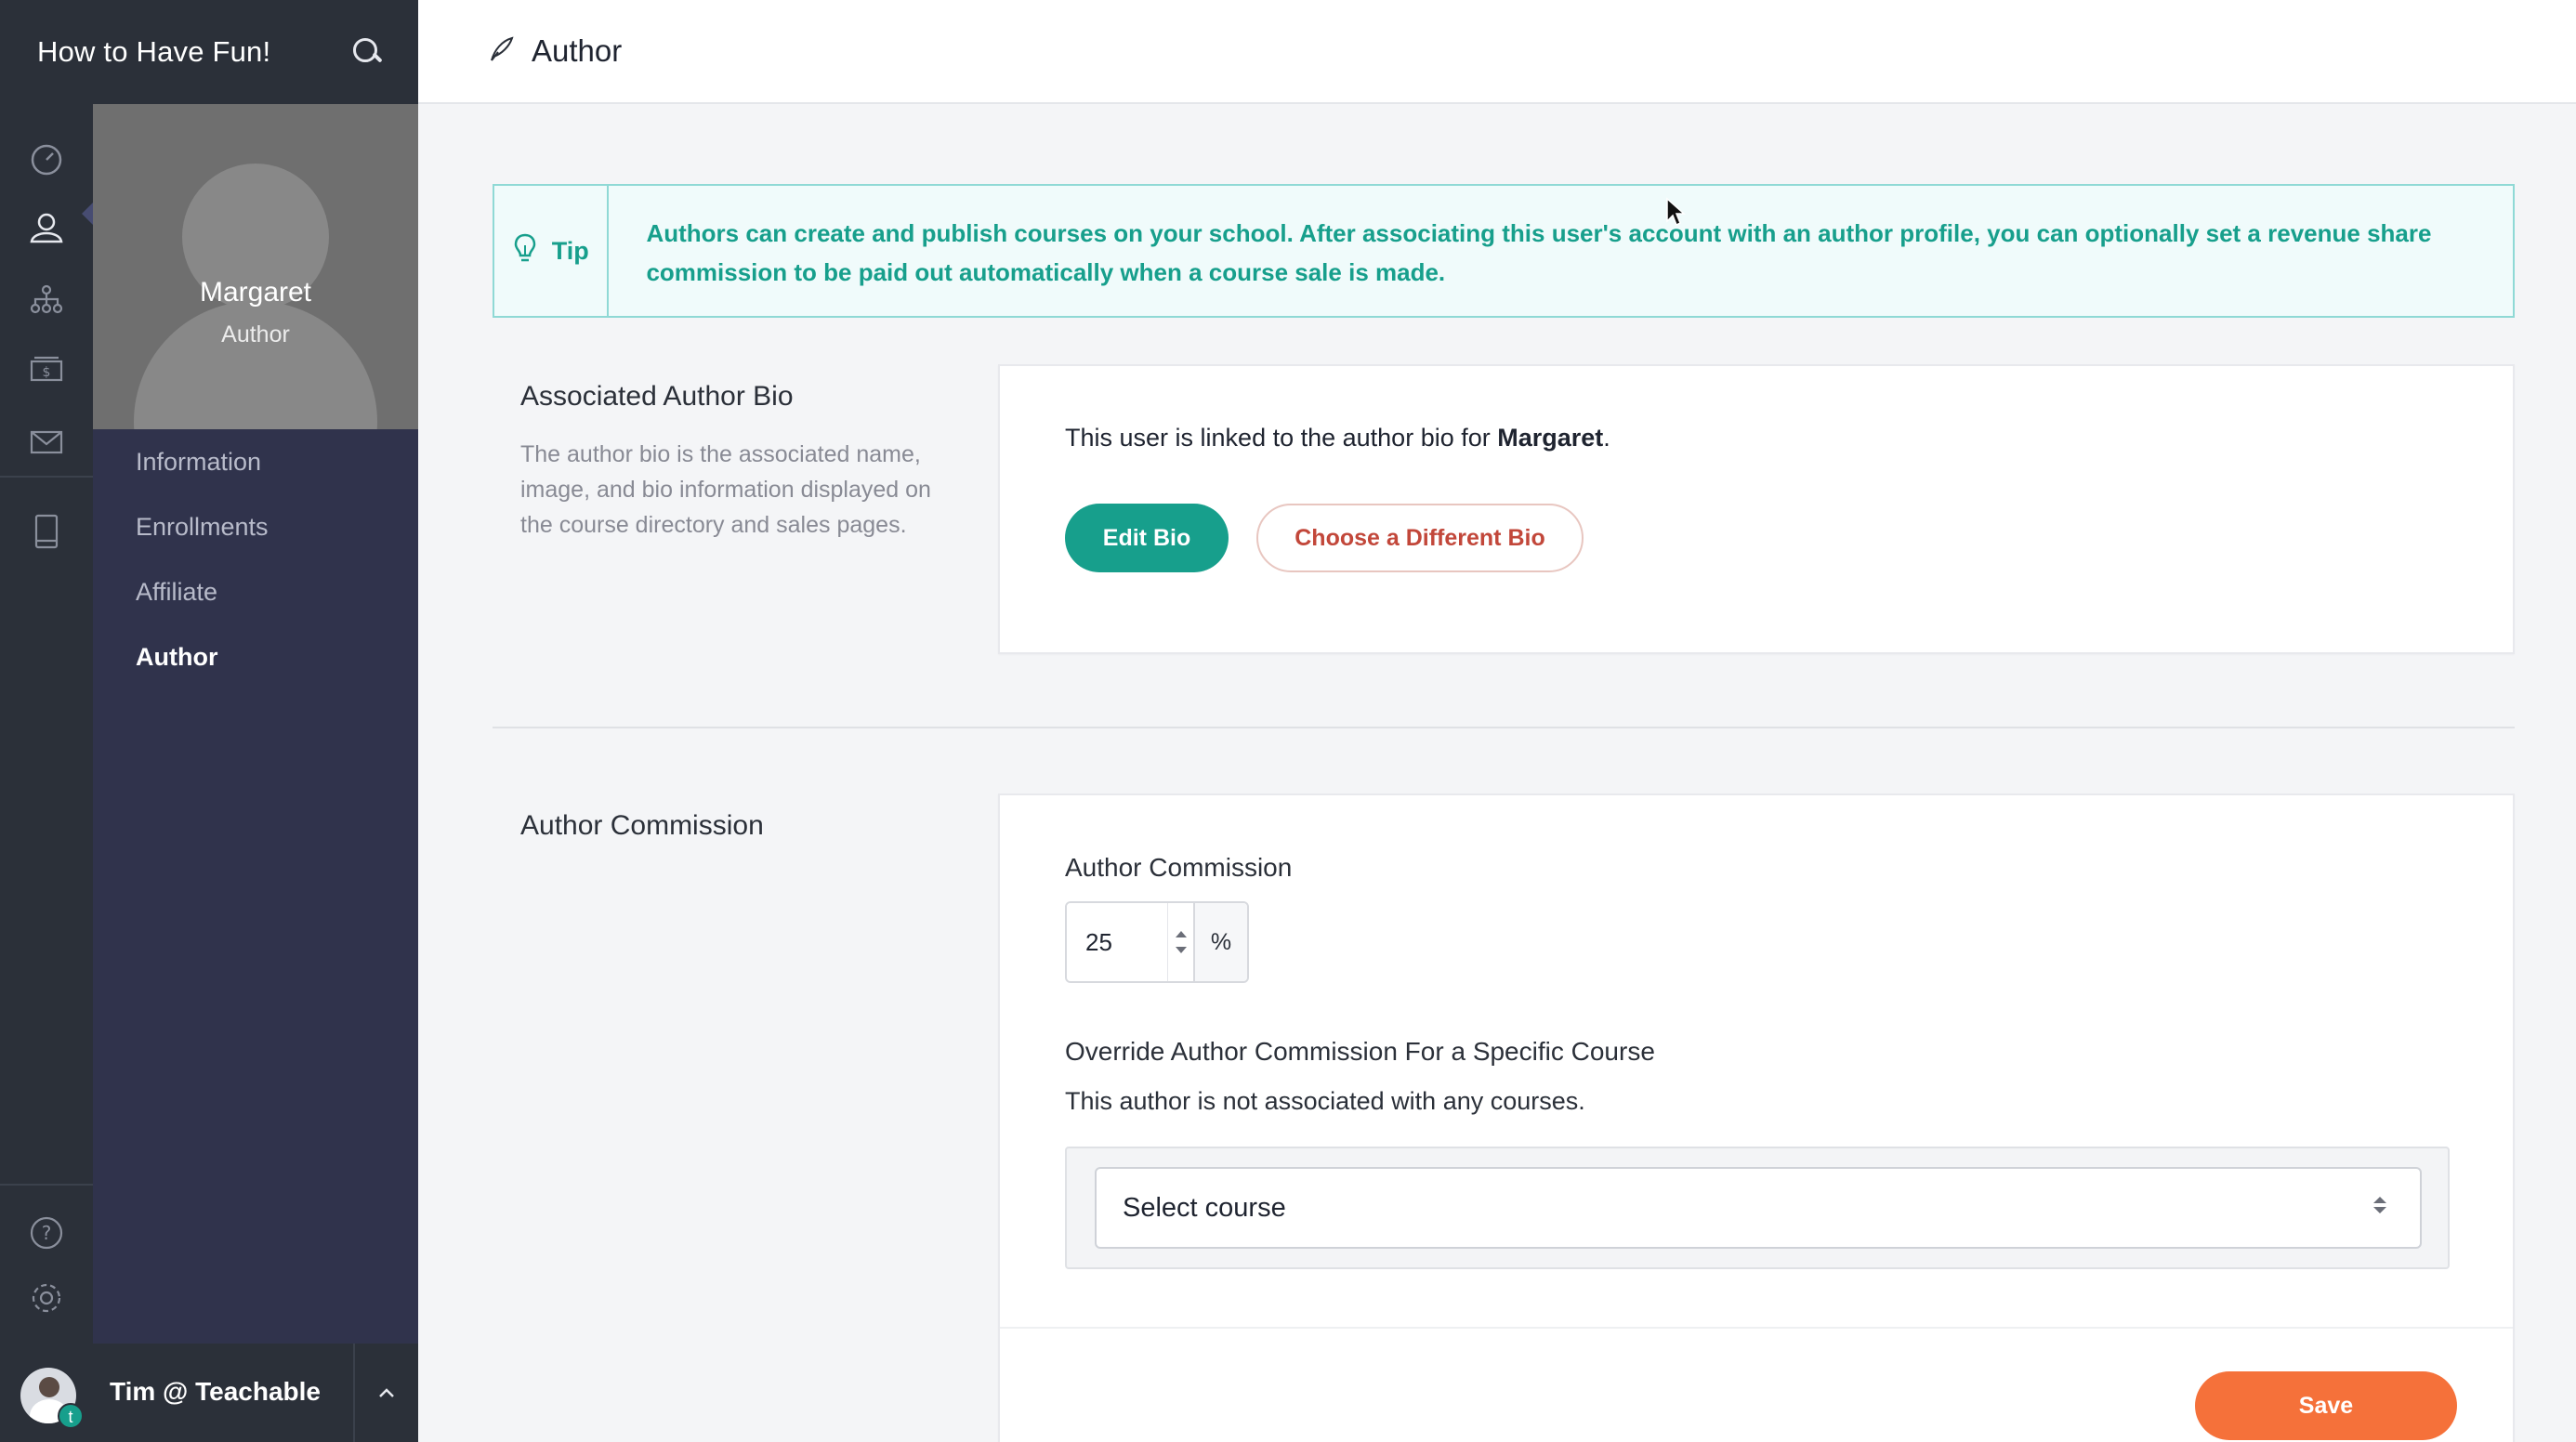 The width and height of the screenshot is (2576, 1442). What do you see at coordinates (255, 266) in the screenshot?
I see `profile-card: Margaret Author` at bounding box center [255, 266].